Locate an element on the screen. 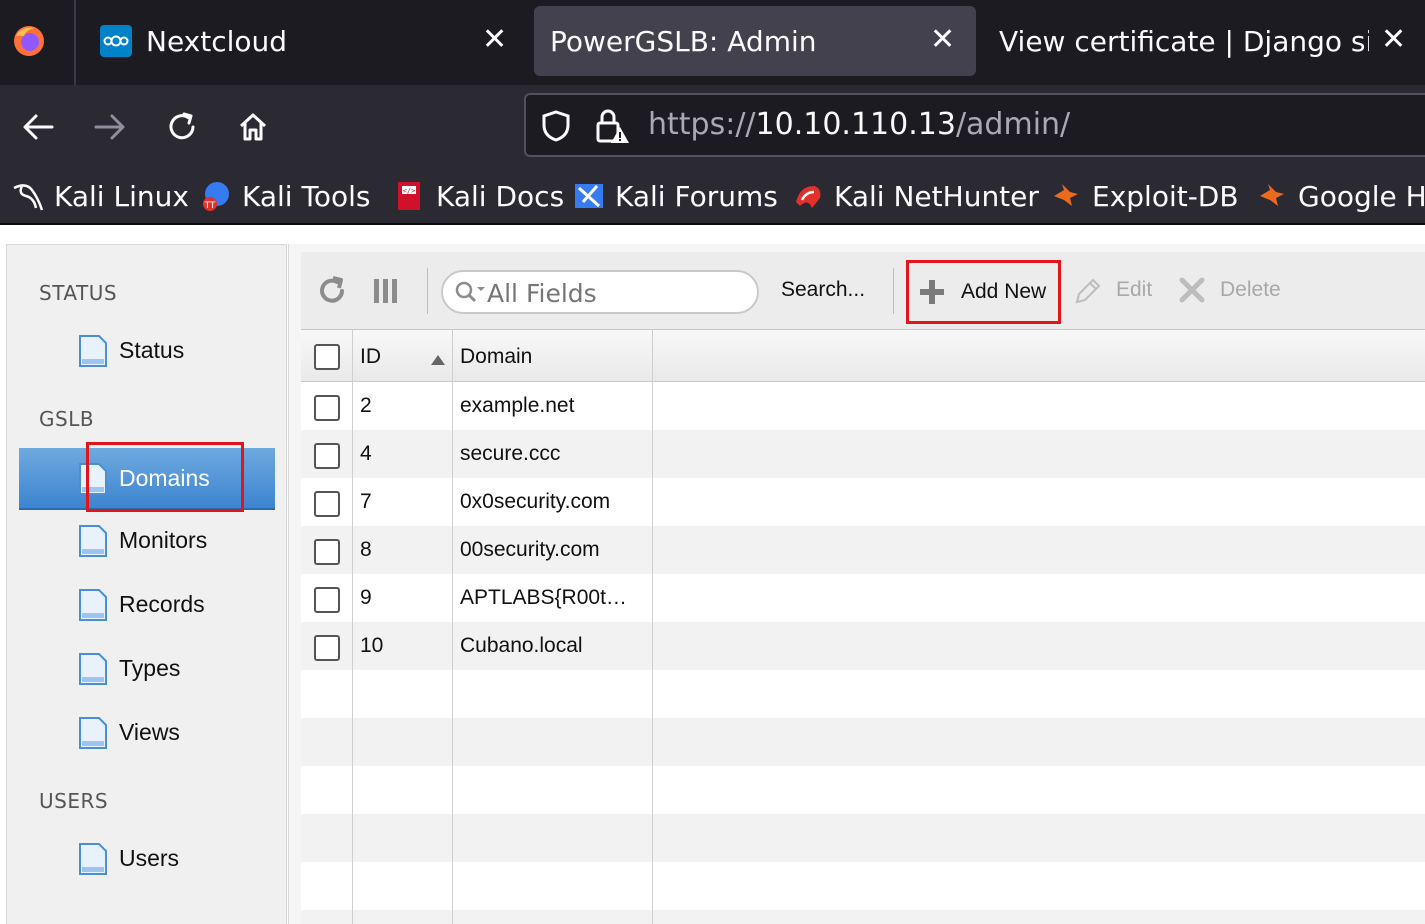 Image resolution: width=1425 pixels, height=924 pixels. sidebar-item-users: Users is located at coordinates (147, 859).